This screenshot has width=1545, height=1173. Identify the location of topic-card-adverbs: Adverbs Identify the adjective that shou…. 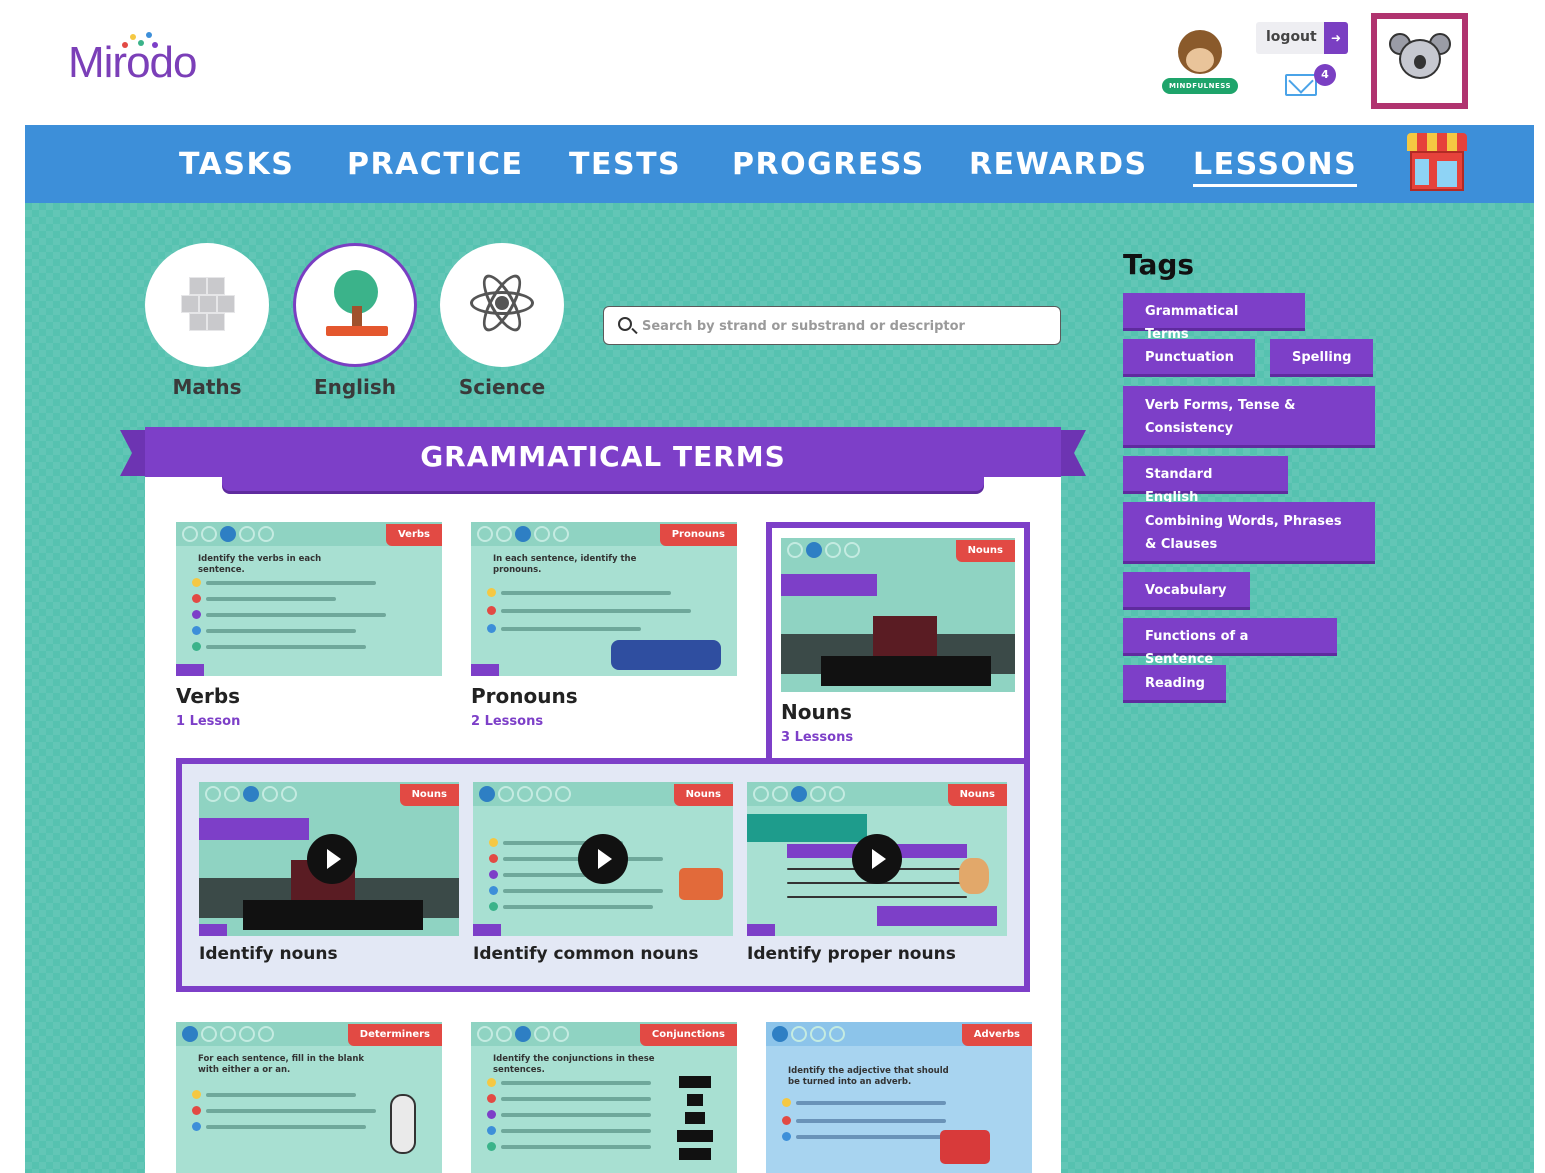
(899, 1097).